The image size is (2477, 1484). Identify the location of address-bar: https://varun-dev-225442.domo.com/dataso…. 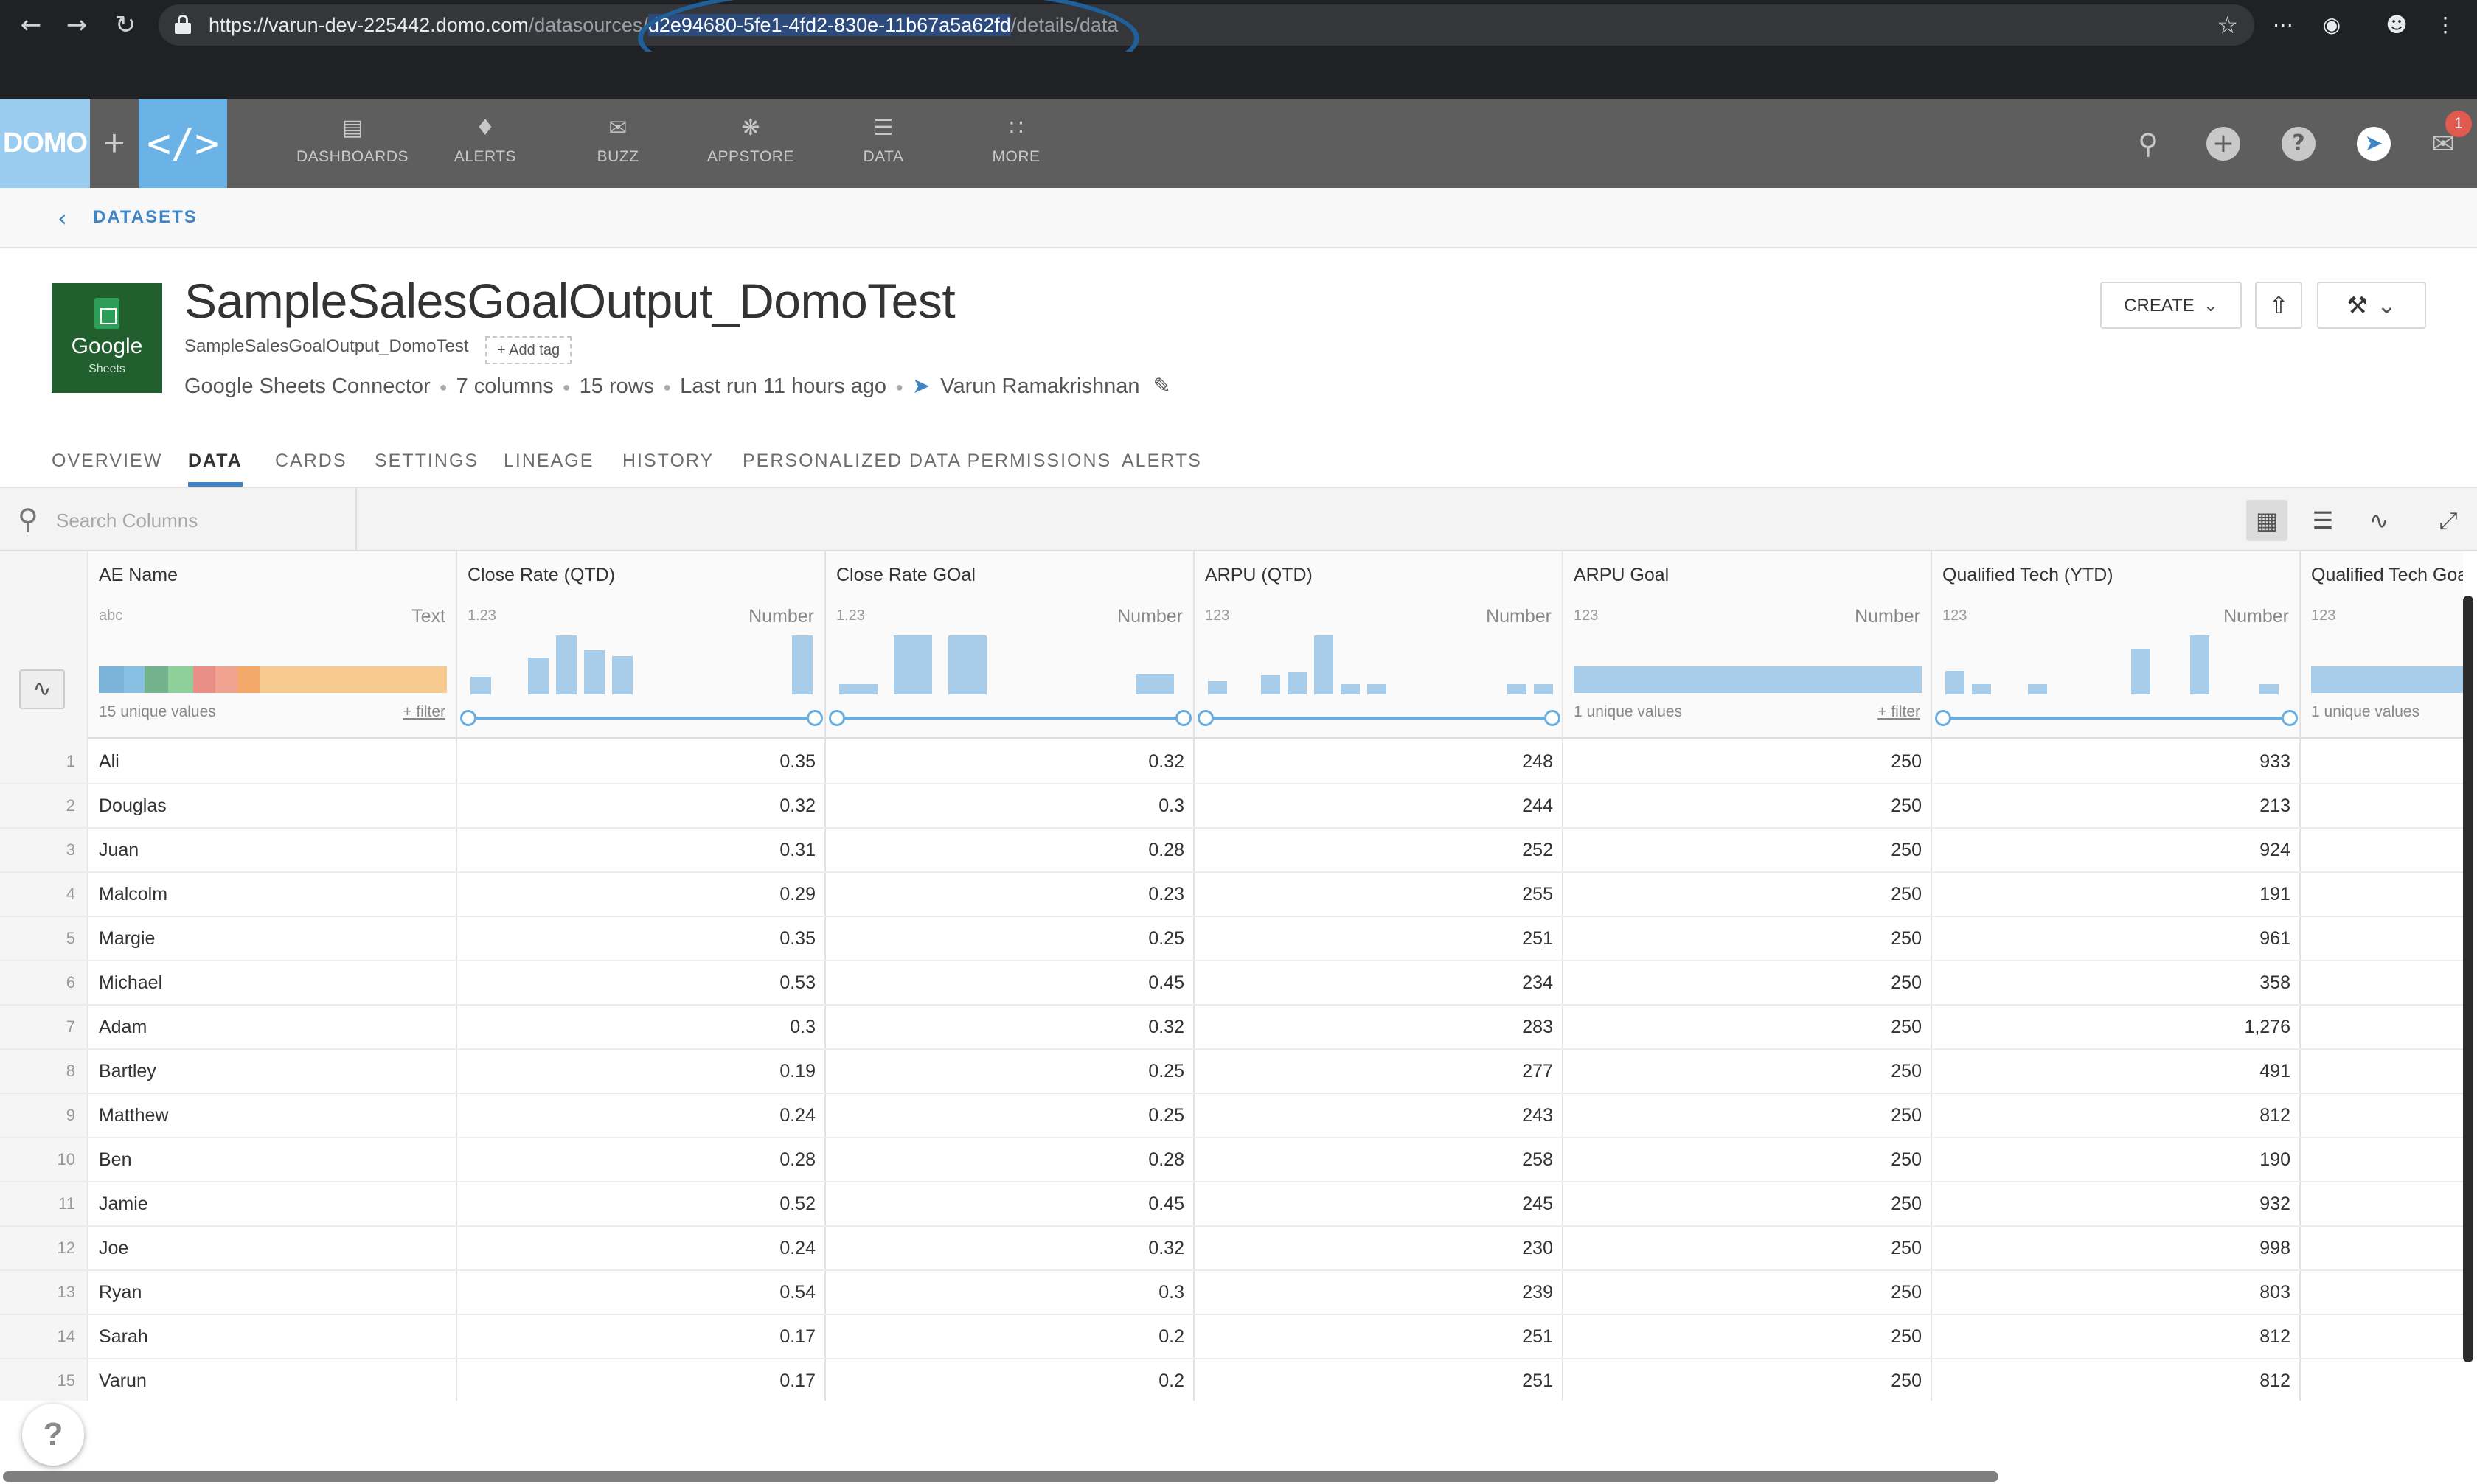
(1206, 25).